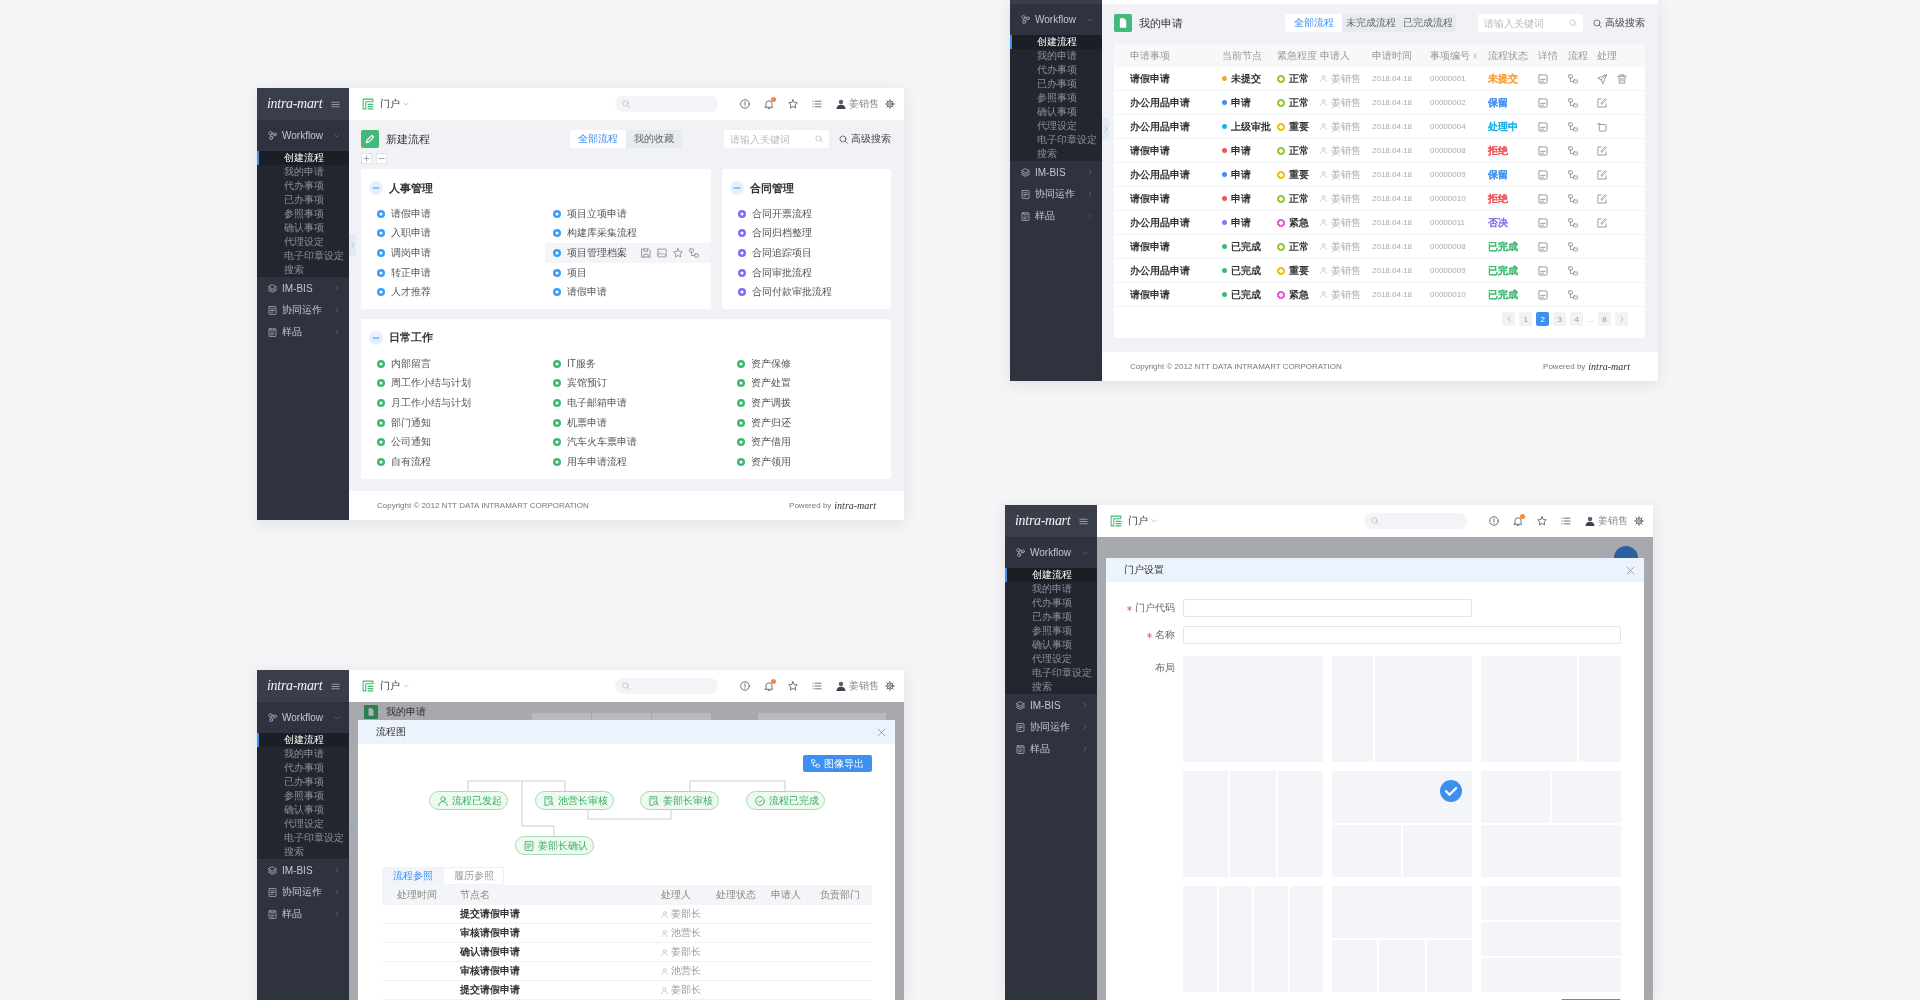  Describe the element at coordinates (637, 363) in the screenshot. I see `process-item: IT服务` at that location.